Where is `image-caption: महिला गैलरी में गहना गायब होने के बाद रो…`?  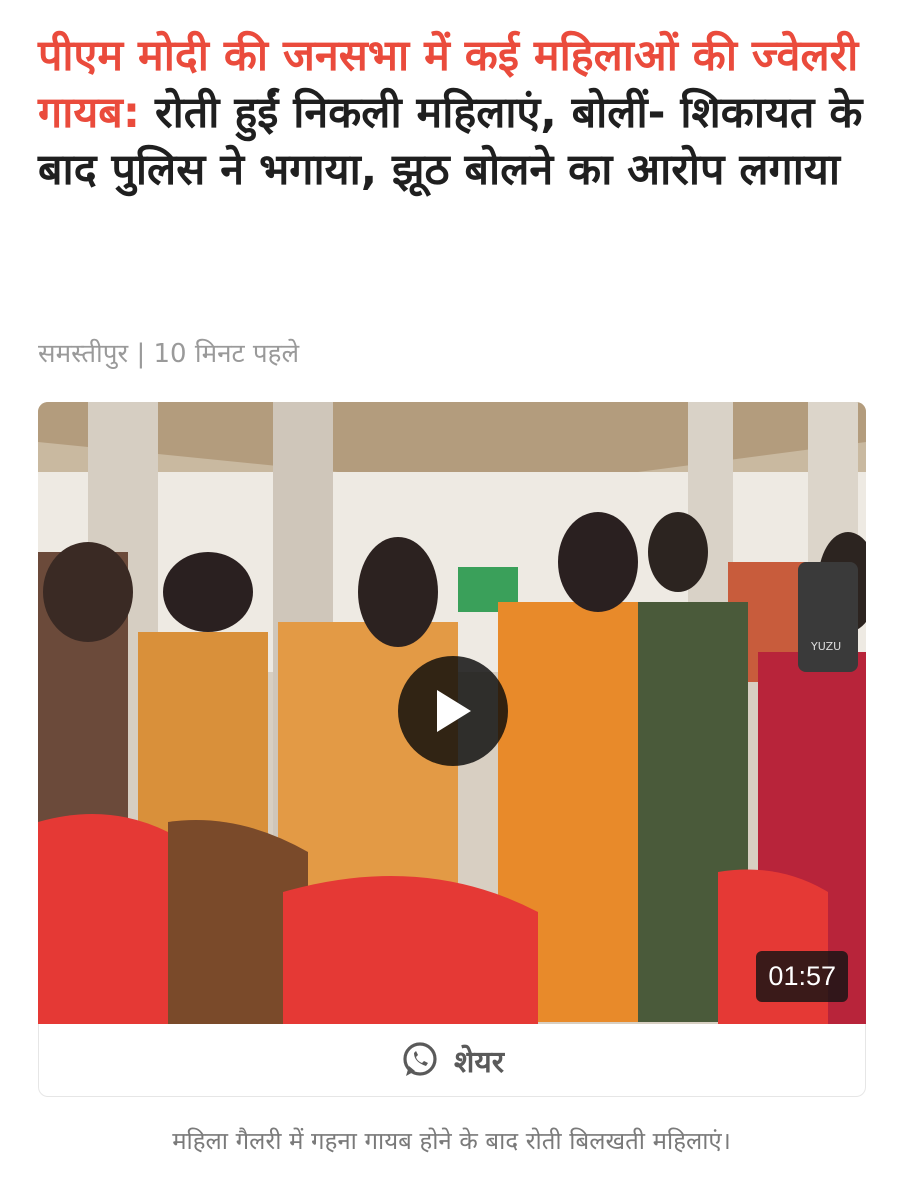
image-caption: महिला गैलरी में गहना गायब होने के बाद रो… is located at coordinates (451, 1141).